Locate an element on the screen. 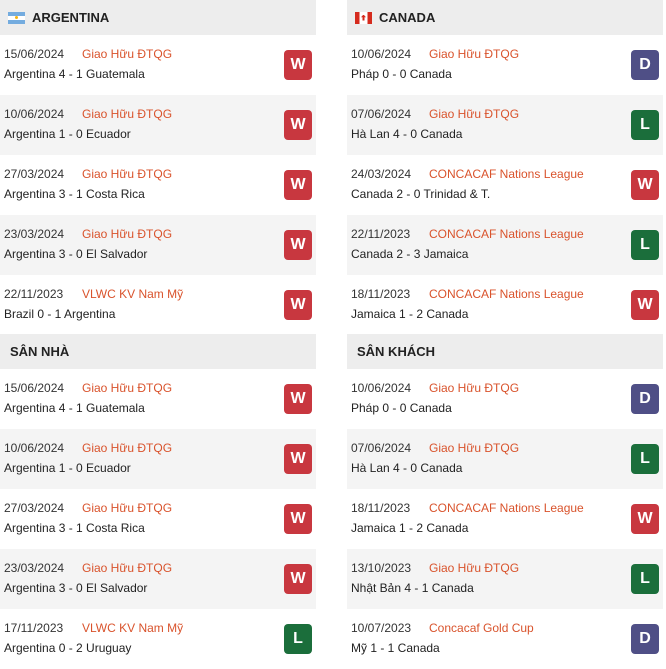 The width and height of the screenshot is (666, 669). match-score: Canada 2 - 0 Trinidad & T. is located at coordinates (421, 194).